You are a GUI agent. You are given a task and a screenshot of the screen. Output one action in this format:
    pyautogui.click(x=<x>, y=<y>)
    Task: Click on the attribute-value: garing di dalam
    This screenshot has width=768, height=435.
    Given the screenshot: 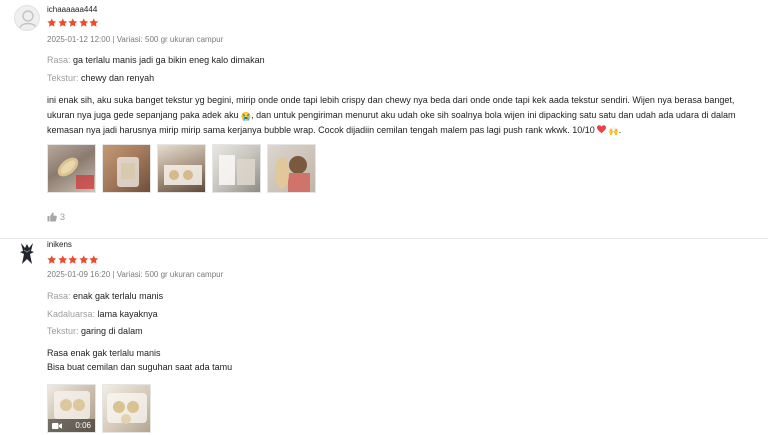 What is the action you would take?
    pyautogui.click(x=112, y=331)
    